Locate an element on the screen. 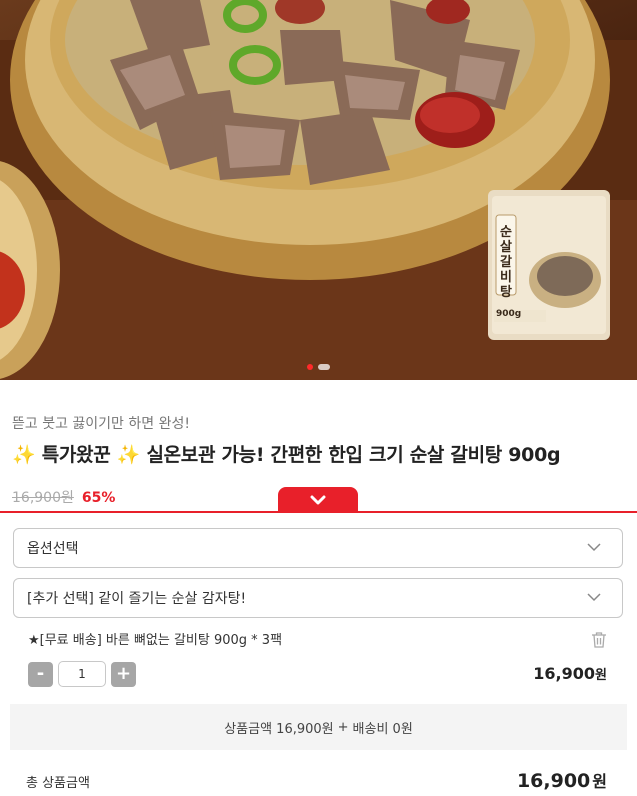 The height and width of the screenshot is (796, 637). title-main: 실온보관 가능! 간편한 한입 크기 순살 갈비탕 900g is located at coordinates (353, 455).